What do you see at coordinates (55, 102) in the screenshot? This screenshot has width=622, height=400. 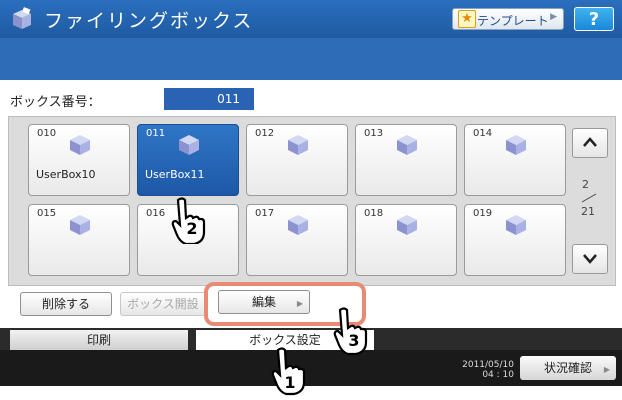 I see `box-number-label: ボックス番号：` at bounding box center [55, 102].